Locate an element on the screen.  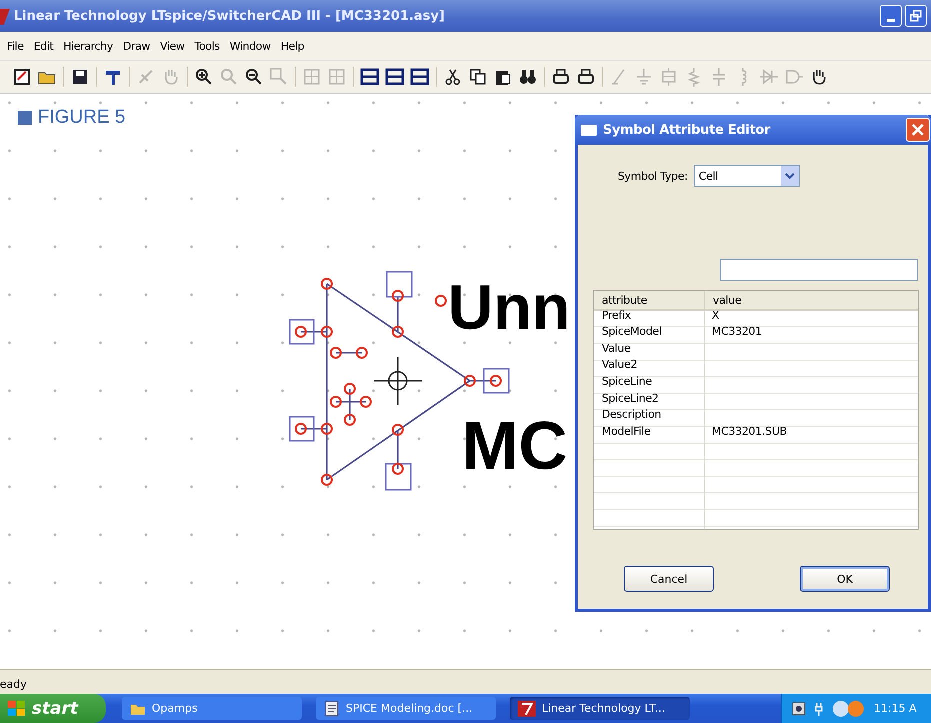
new-page-icon is located at coordinates (22, 77).